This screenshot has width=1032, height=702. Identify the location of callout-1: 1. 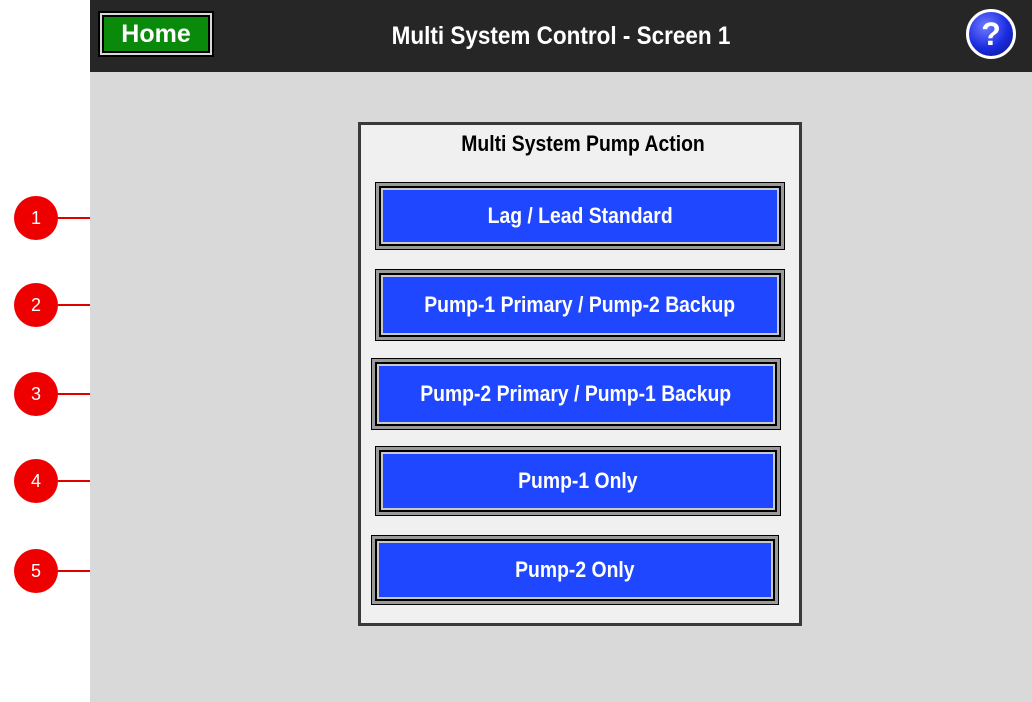
(36, 218).